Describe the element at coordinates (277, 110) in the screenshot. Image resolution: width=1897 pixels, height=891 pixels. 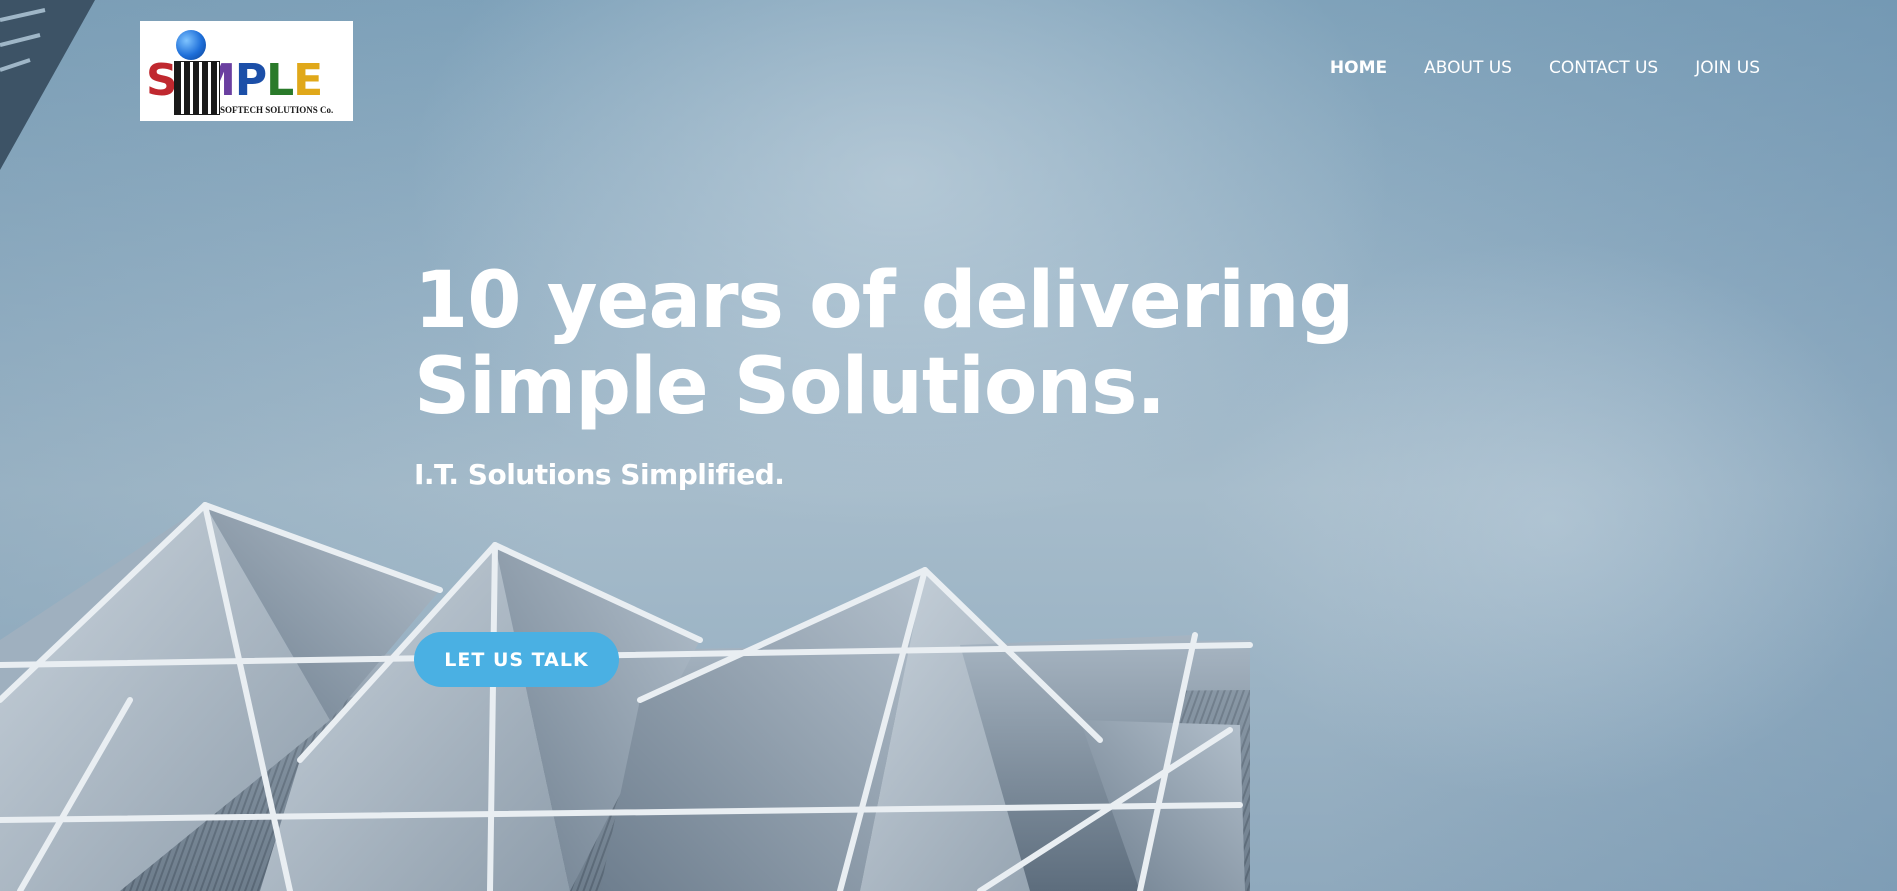
I see `logo-tagline: SOFTECH SOLUTIONS Co.` at that location.